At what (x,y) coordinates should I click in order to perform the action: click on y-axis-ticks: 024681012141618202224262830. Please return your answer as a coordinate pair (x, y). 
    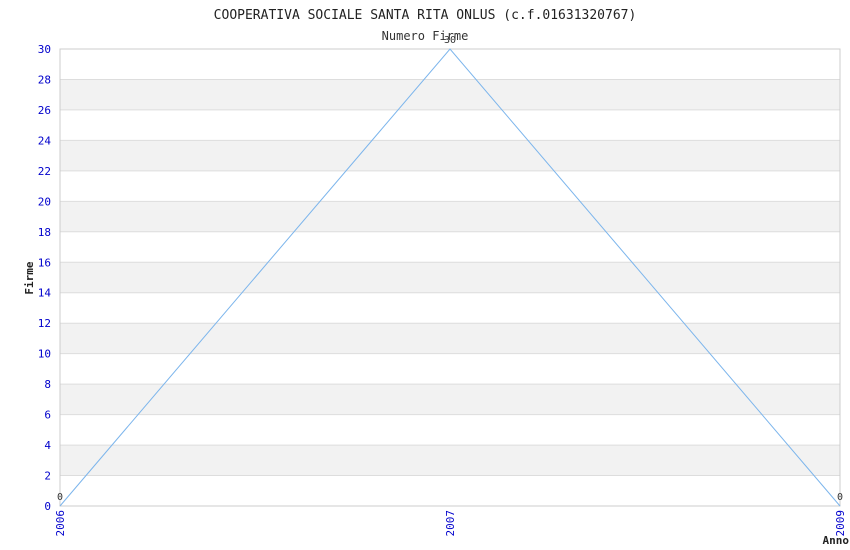
    Looking at the image, I should click on (45, 278).